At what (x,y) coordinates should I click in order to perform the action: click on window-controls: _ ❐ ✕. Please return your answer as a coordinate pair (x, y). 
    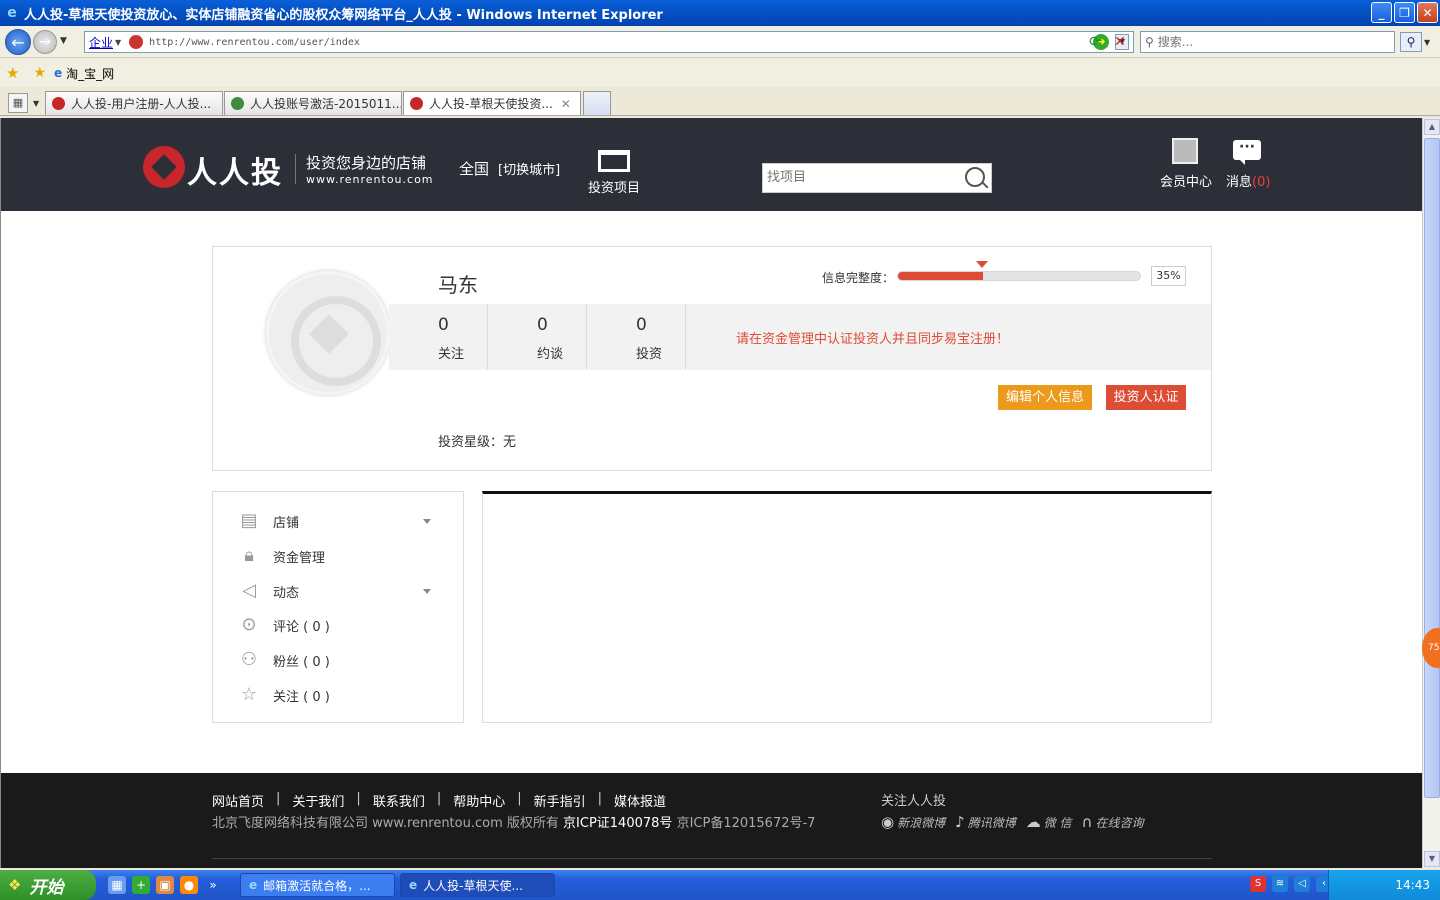
    Looking at the image, I should click on (1404, 12).